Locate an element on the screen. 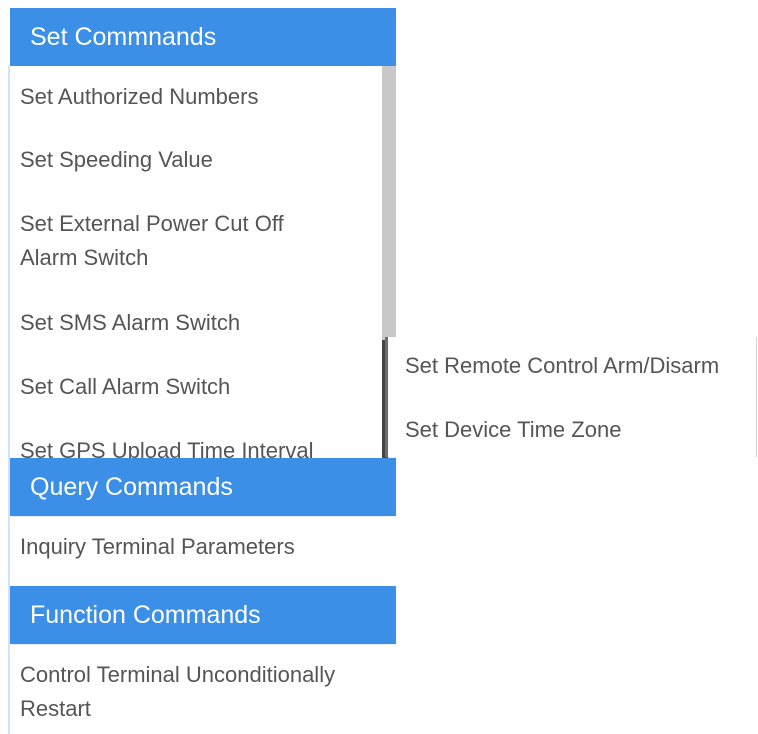 Image resolution: width=758 pixels, height=734 pixels. menu-item-restart-line: Restart is located at coordinates (55, 709).